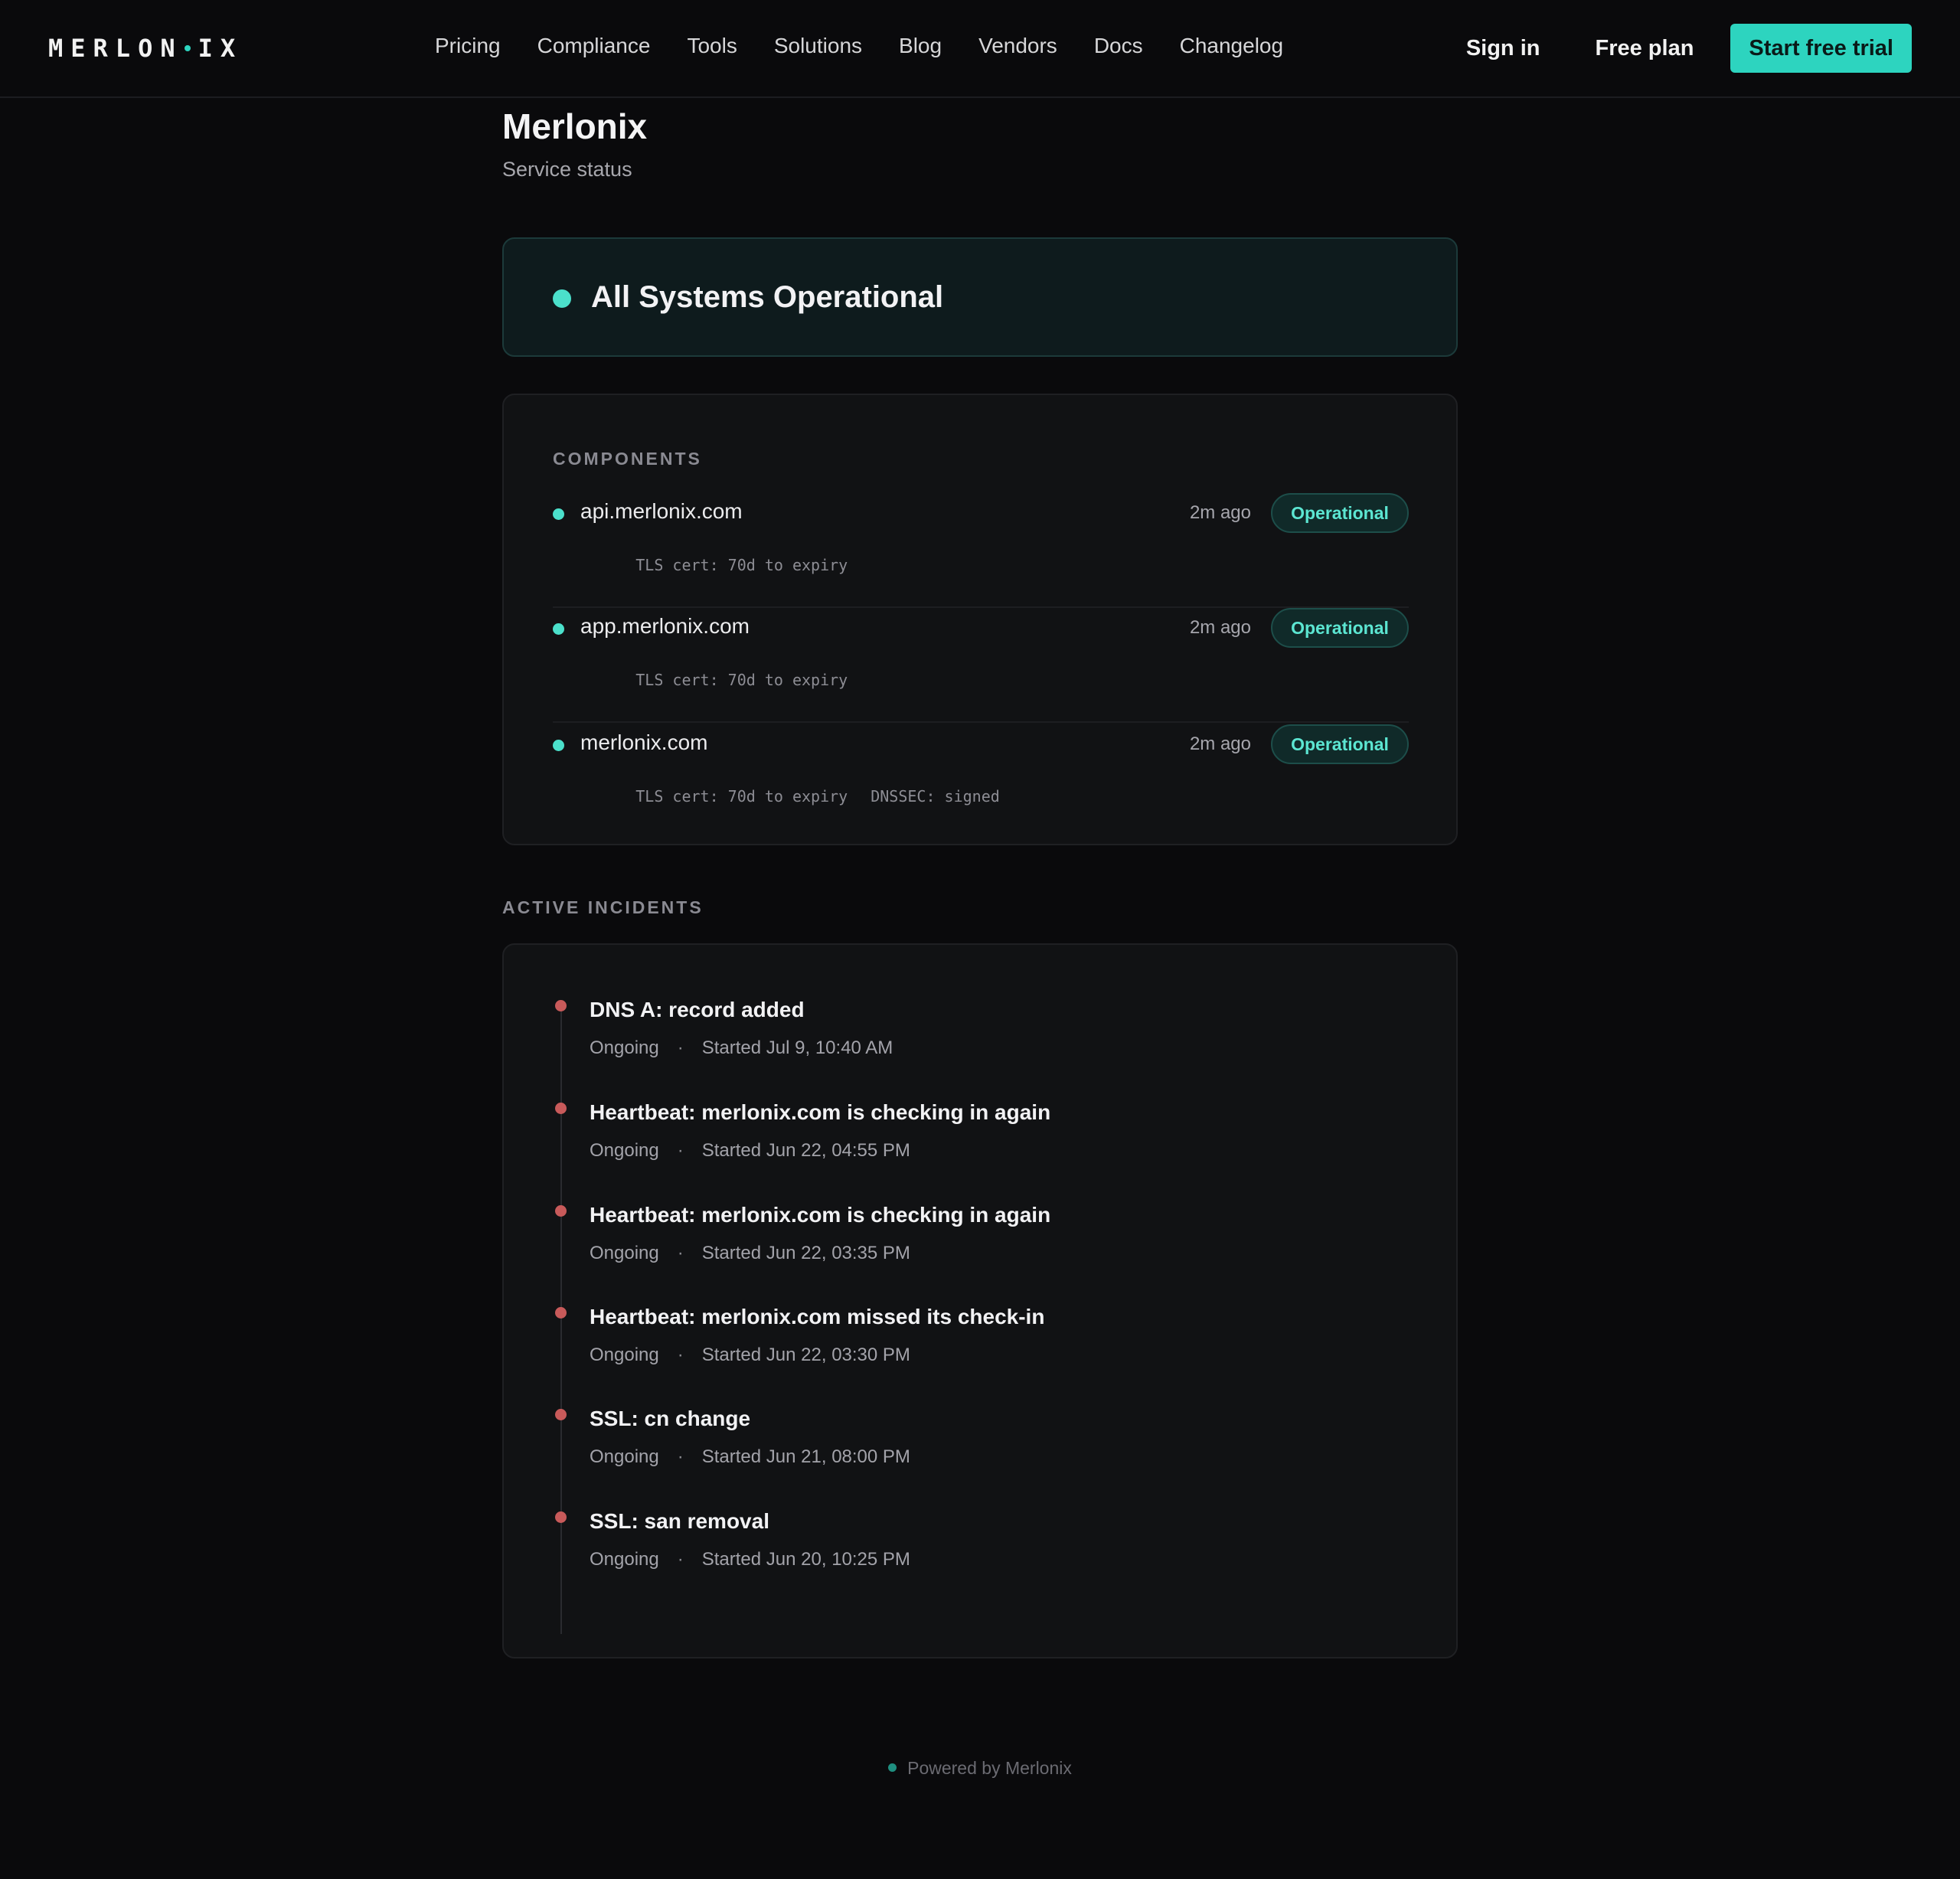  Describe the element at coordinates (115, 48) in the screenshot. I see `logo-text-left: MERLON` at that location.